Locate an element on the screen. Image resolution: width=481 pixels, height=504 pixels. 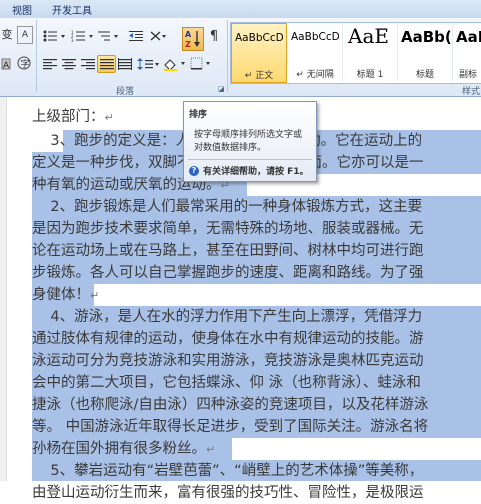
line-spacing-button is located at coordinates (148, 64).